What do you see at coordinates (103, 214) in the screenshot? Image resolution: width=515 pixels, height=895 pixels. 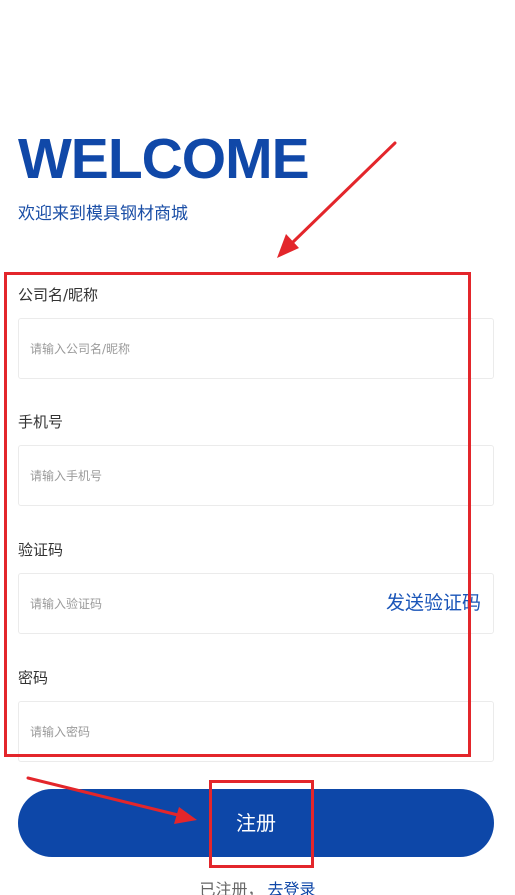 I see `welcome-subtitle: 欢迎来到模具钢材商城` at bounding box center [103, 214].